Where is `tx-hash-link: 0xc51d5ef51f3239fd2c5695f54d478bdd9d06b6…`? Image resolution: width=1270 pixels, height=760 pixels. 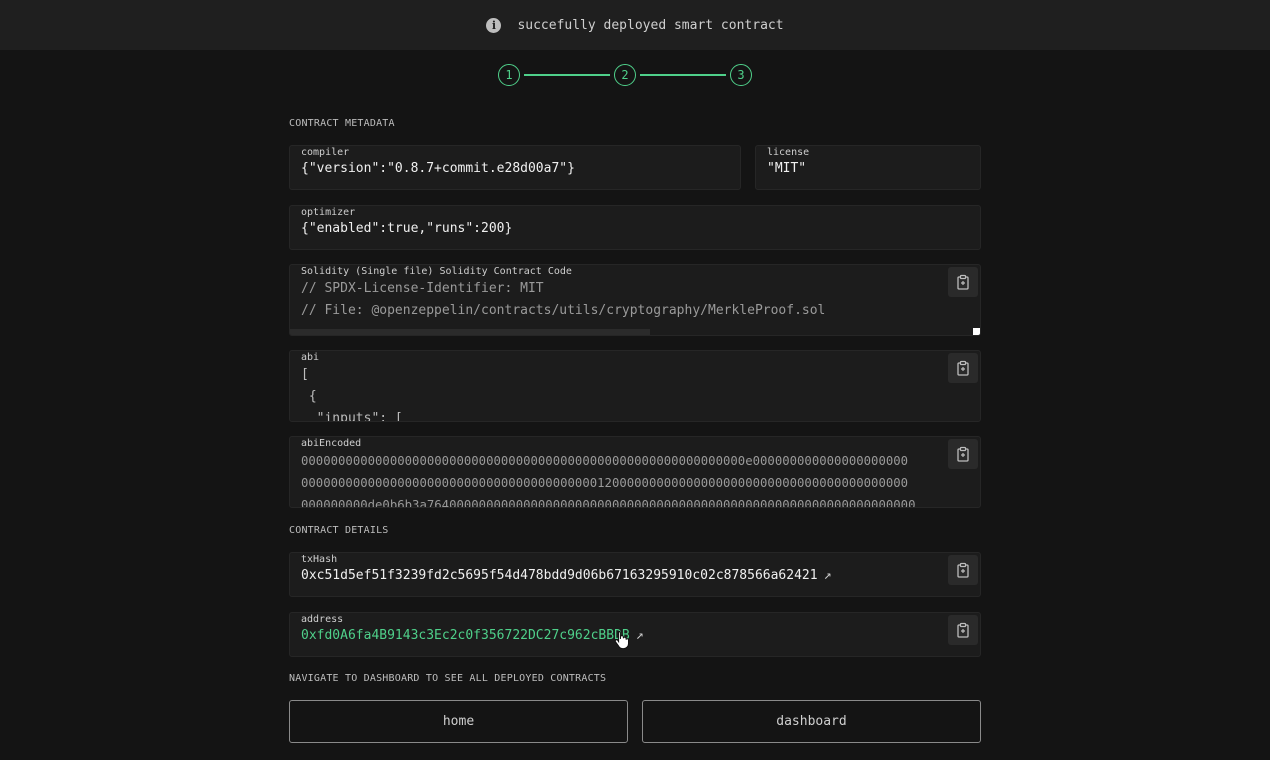
tx-hash-link: 0xc51d5ef51f3239fd2c5695f54d478bdd9d06b6… is located at coordinates (566, 575).